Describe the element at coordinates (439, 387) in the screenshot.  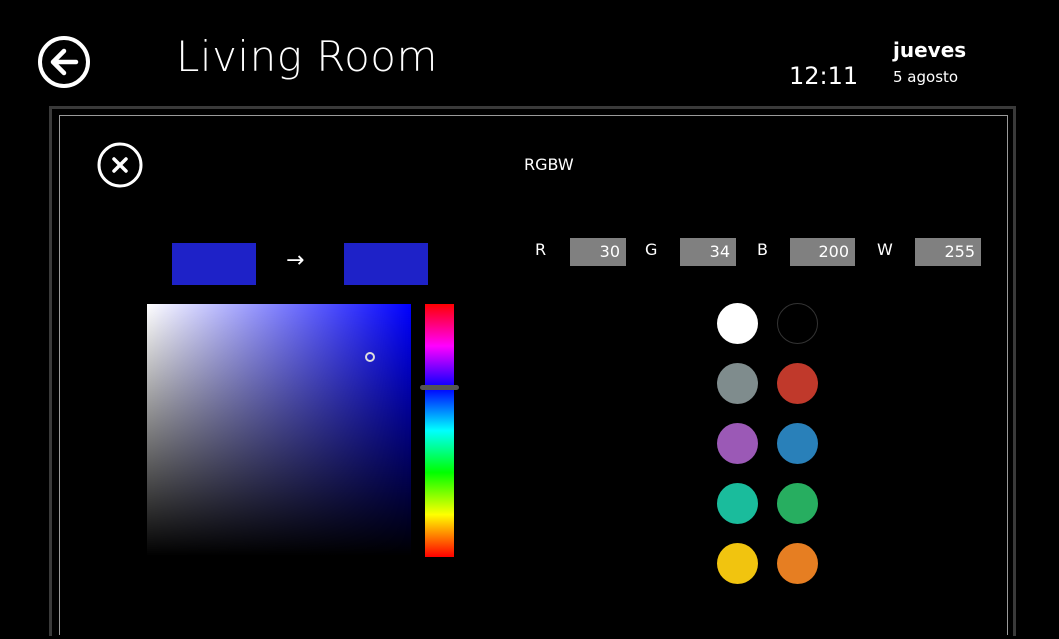
I see `hue-slider-handle` at that location.